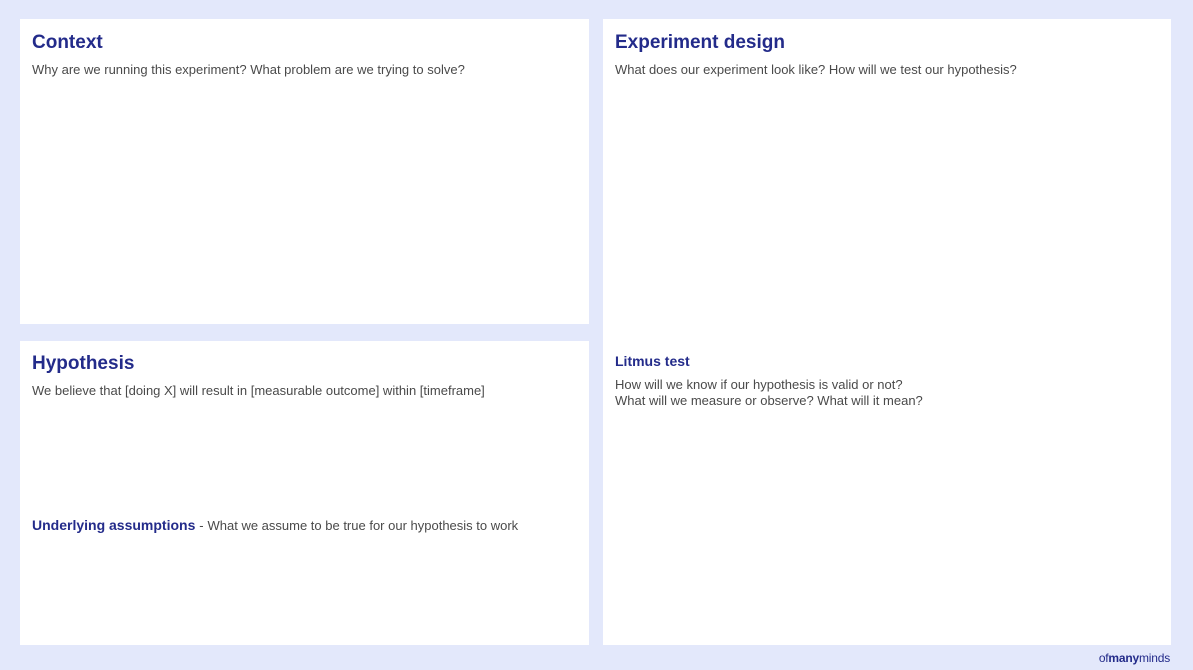  I want to click on brand-bold: many, so click(1123, 658).